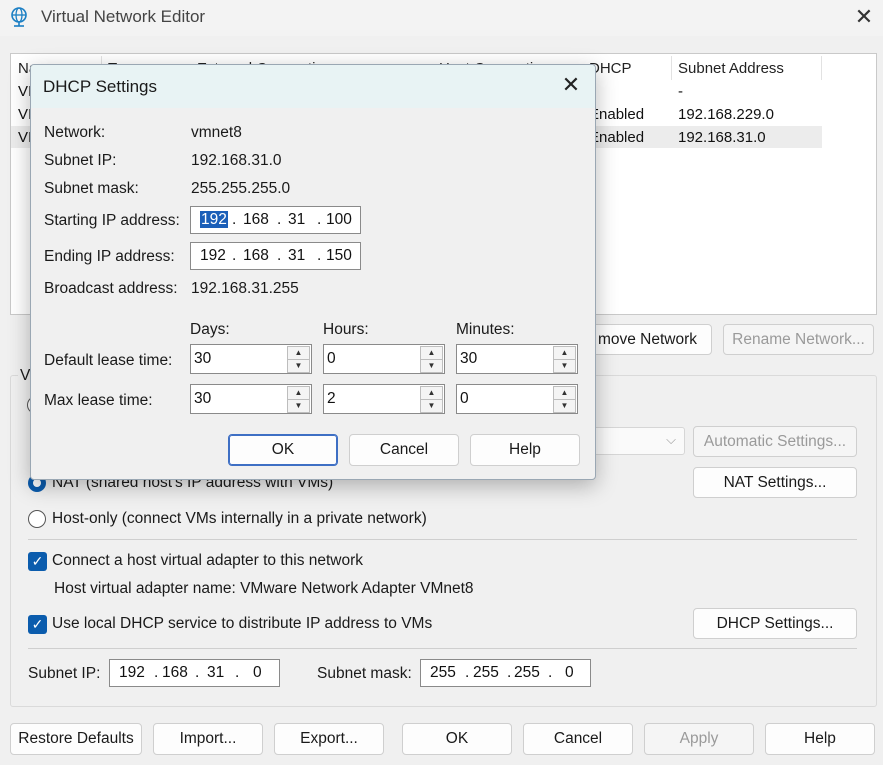 The image size is (883, 765). What do you see at coordinates (457, 739) in the screenshot?
I see `ok-button: OK` at bounding box center [457, 739].